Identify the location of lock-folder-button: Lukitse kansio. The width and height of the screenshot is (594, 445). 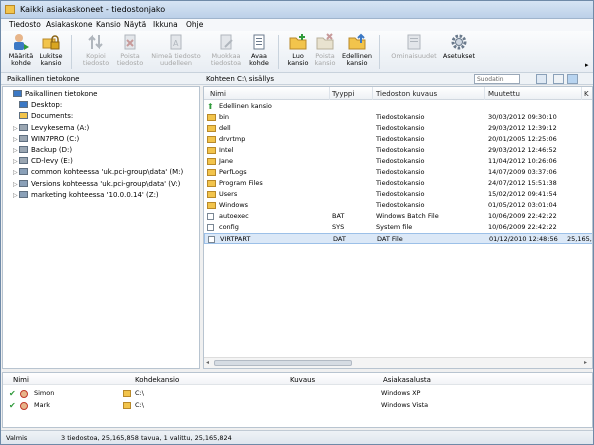
(51, 53).